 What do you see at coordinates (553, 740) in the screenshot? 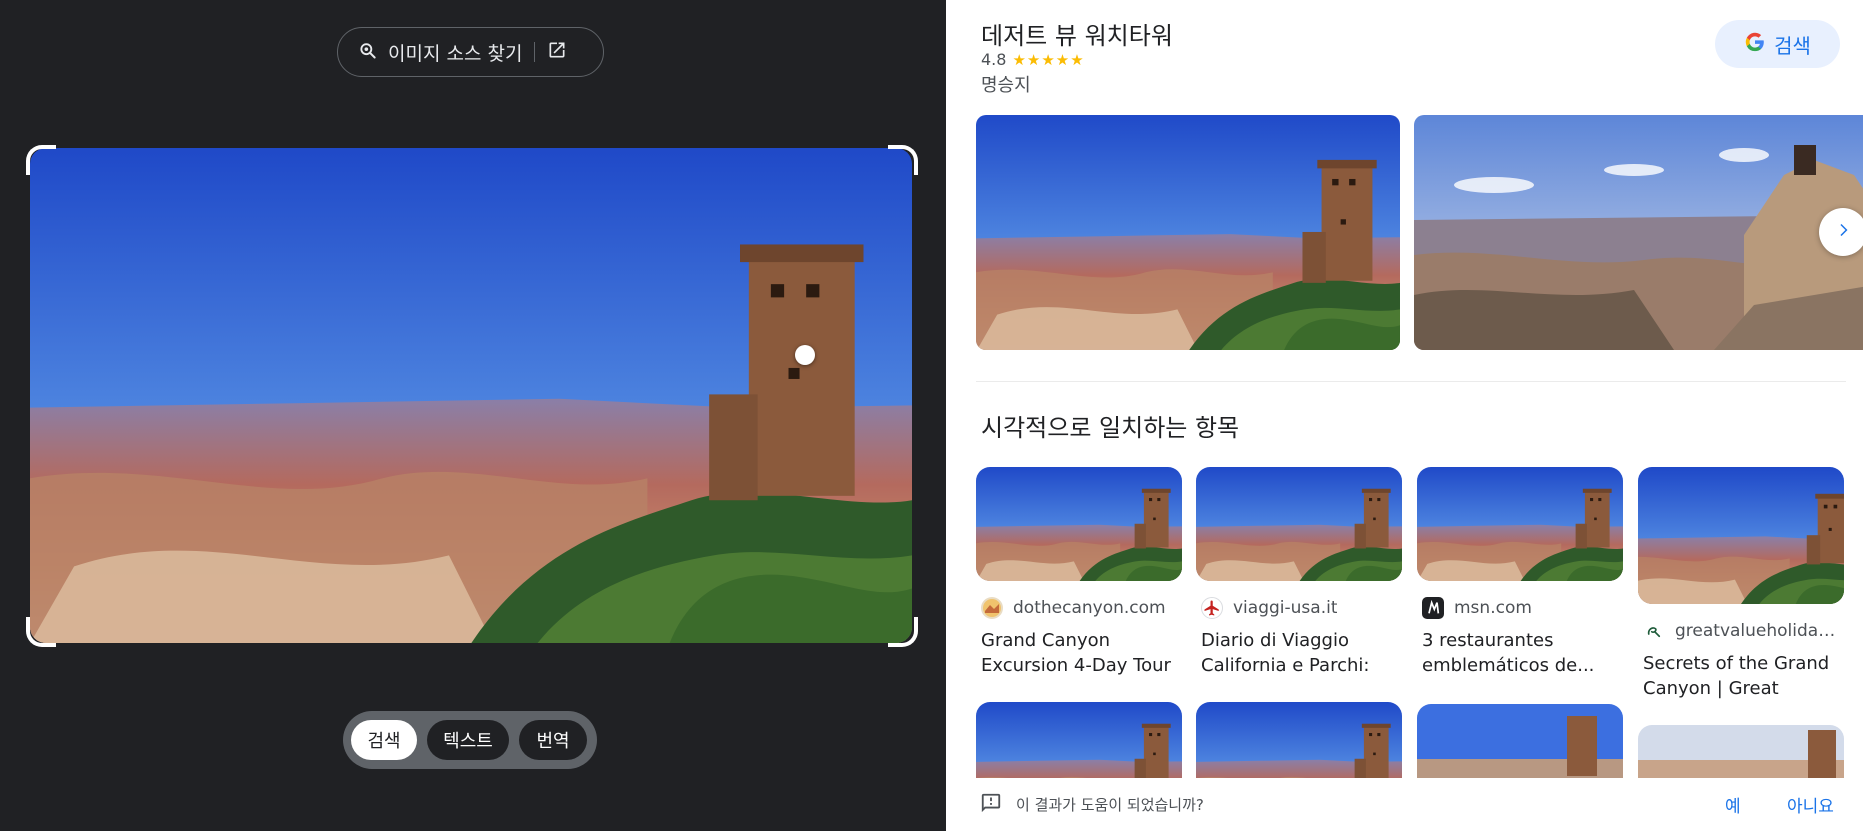
I see `mode-translate-button: 번역` at bounding box center [553, 740].